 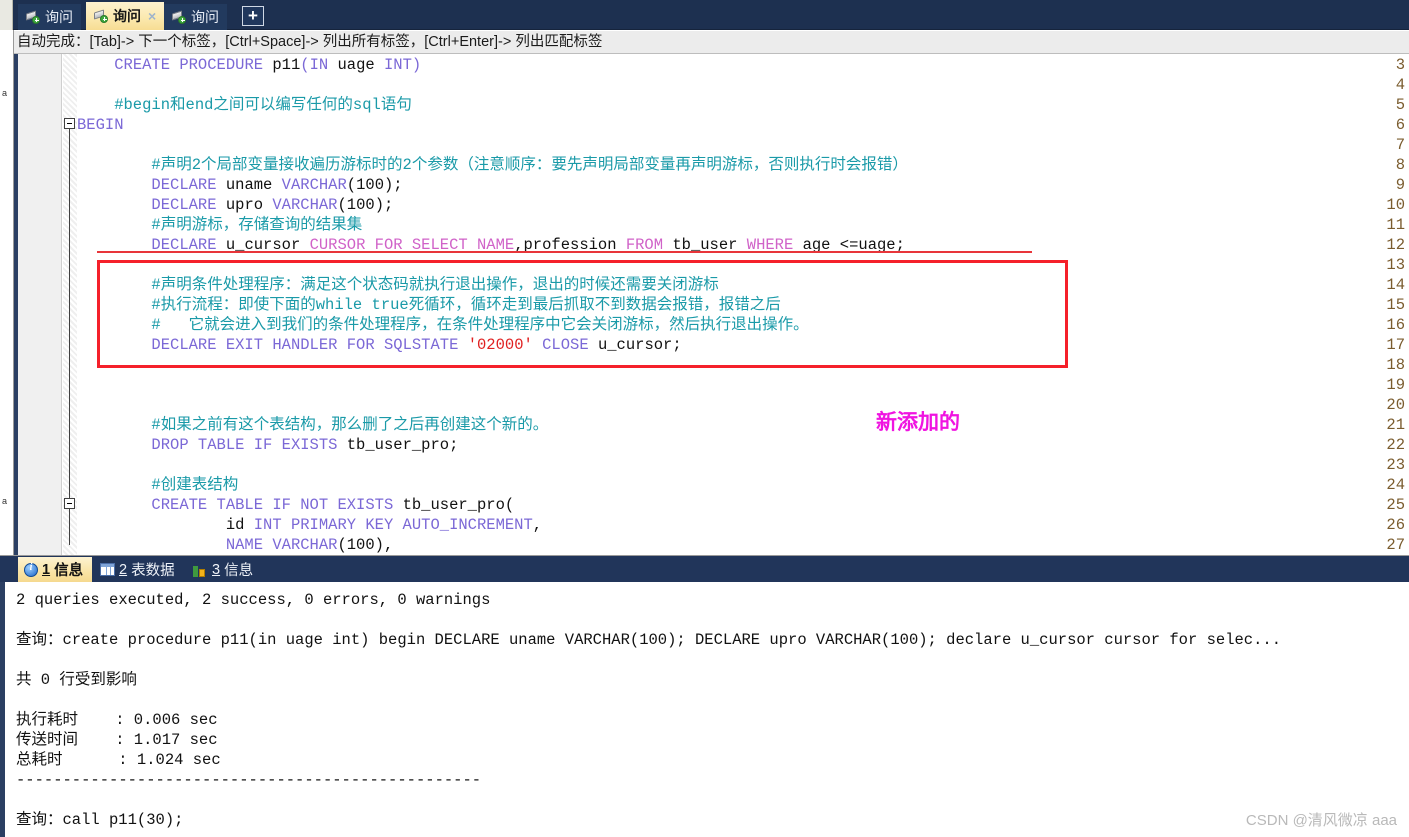 What do you see at coordinates (356, 65) in the screenshot?
I see `code-token-plain: uage` at bounding box center [356, 65].